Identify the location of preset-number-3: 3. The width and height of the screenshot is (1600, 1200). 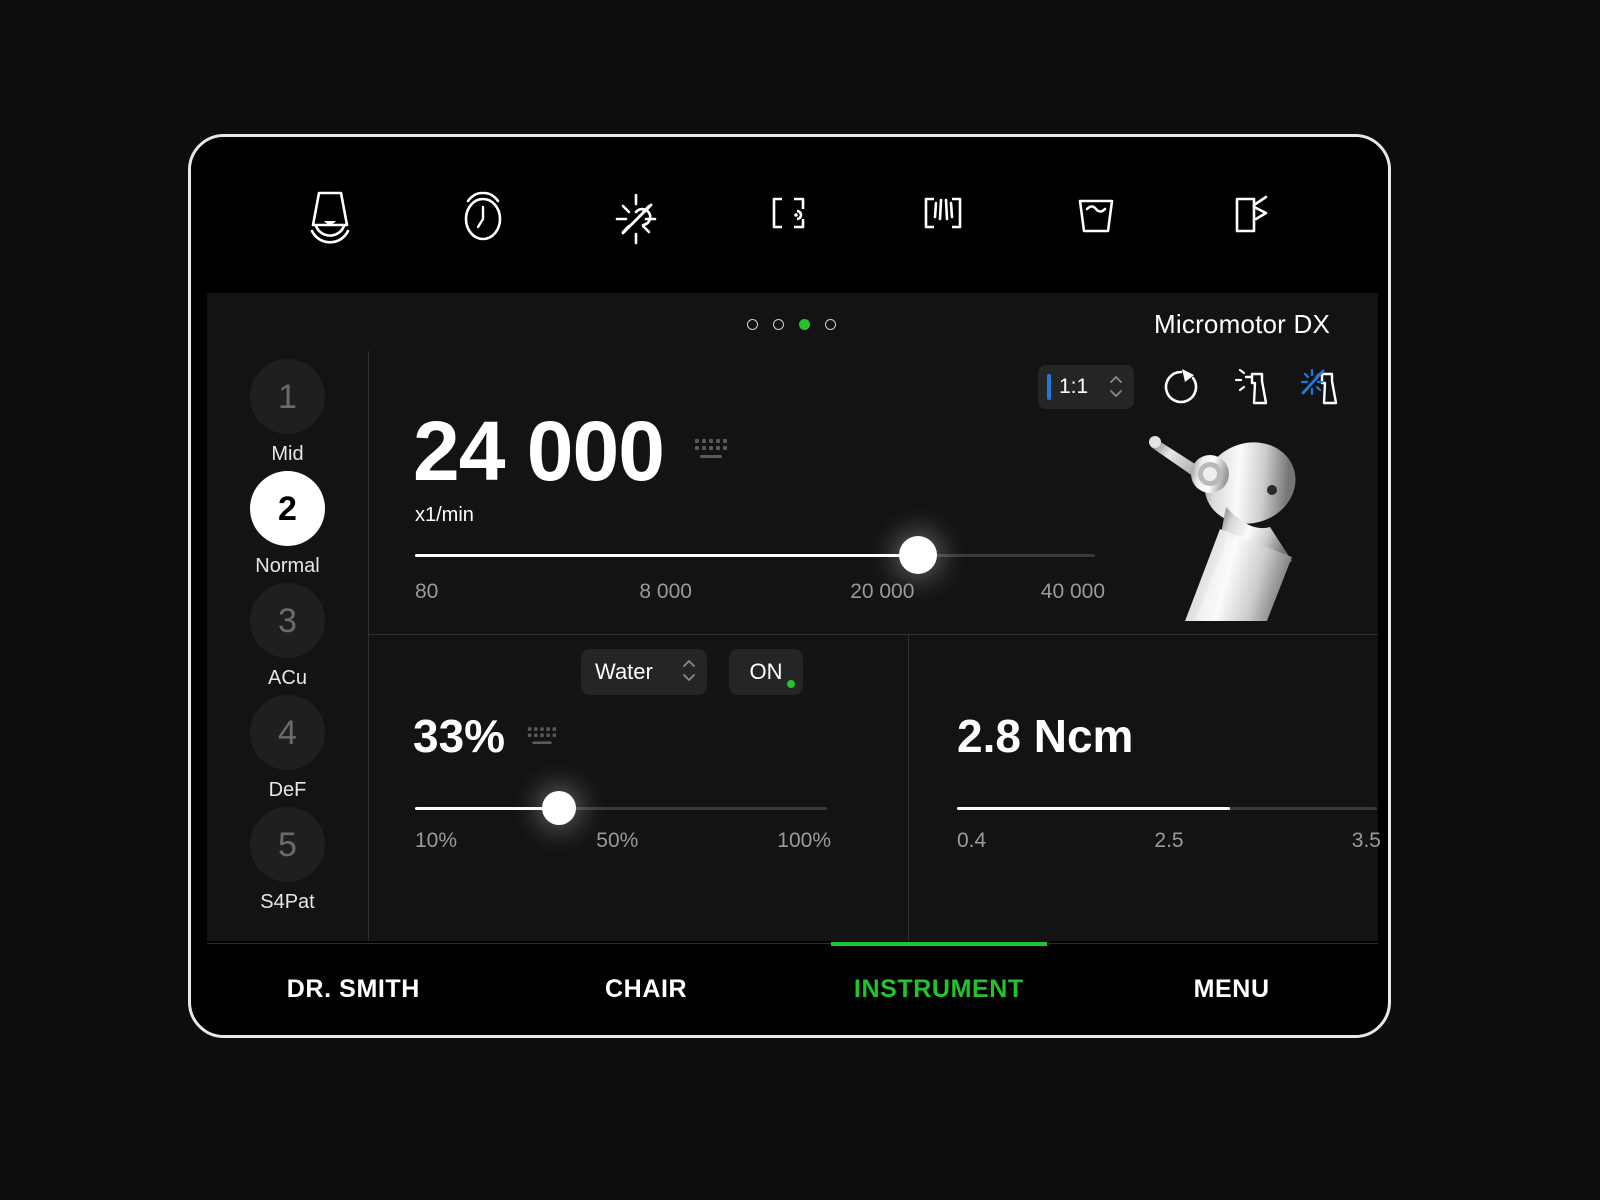
(287, 620).